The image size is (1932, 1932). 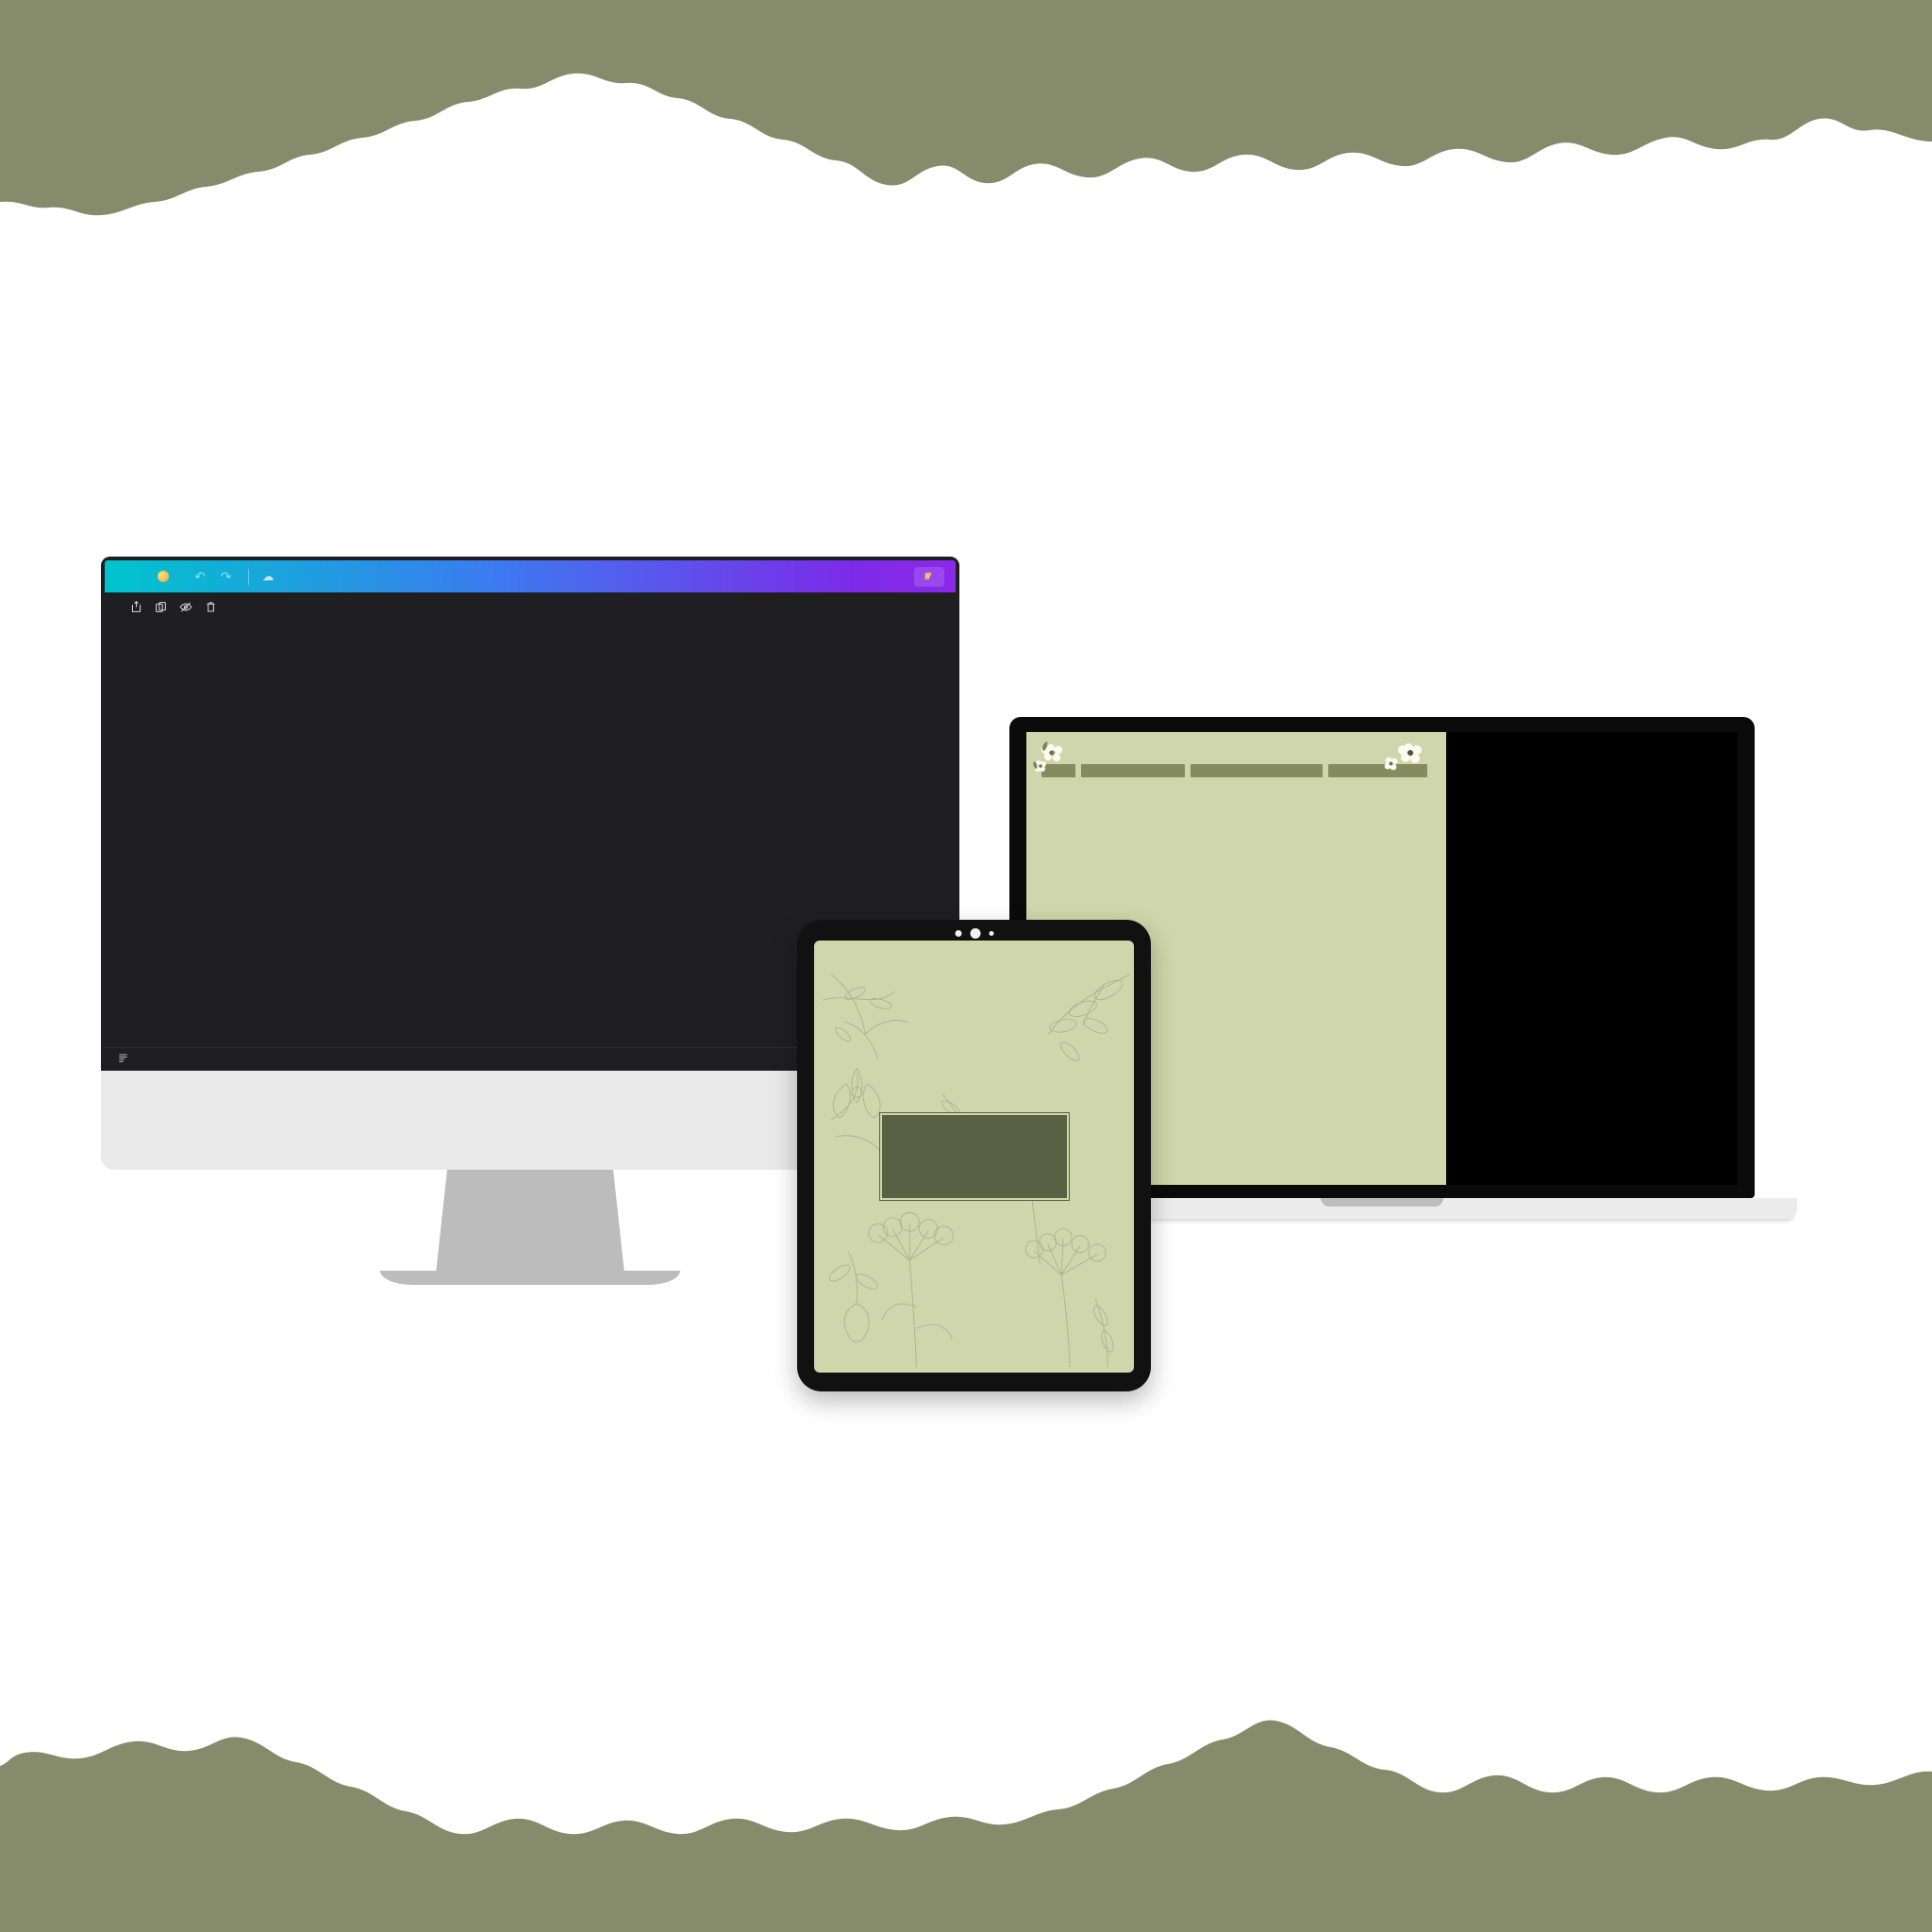 I want to click on add-page-icon, so click(x=136, y=606).